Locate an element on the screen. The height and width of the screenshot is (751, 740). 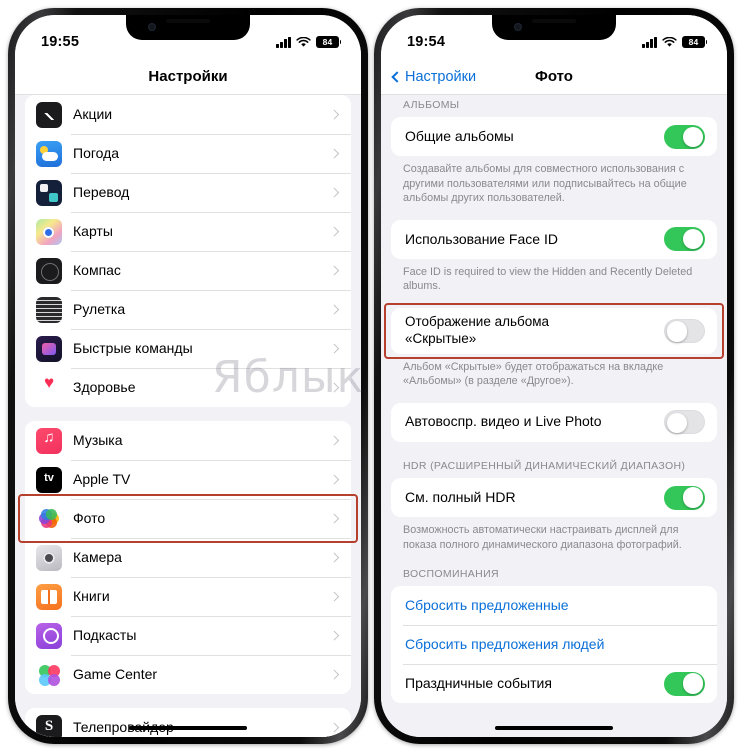
albums-section: Общие альбомы is located at coordinates (554, 137).